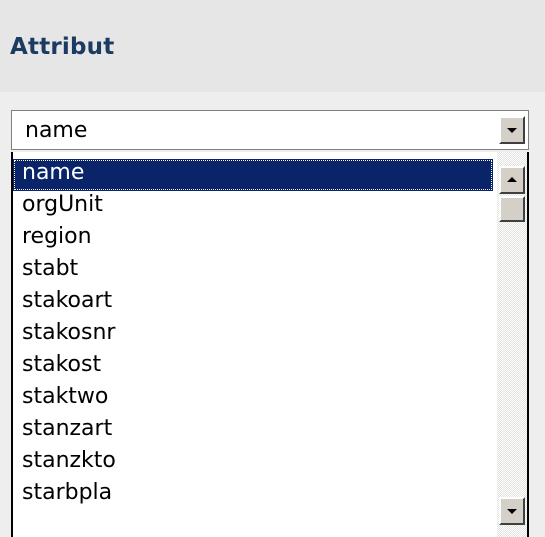  Describe the element at coordinates (253, 463) in the screenshot. I see `option-item: stanzkto` at that location.